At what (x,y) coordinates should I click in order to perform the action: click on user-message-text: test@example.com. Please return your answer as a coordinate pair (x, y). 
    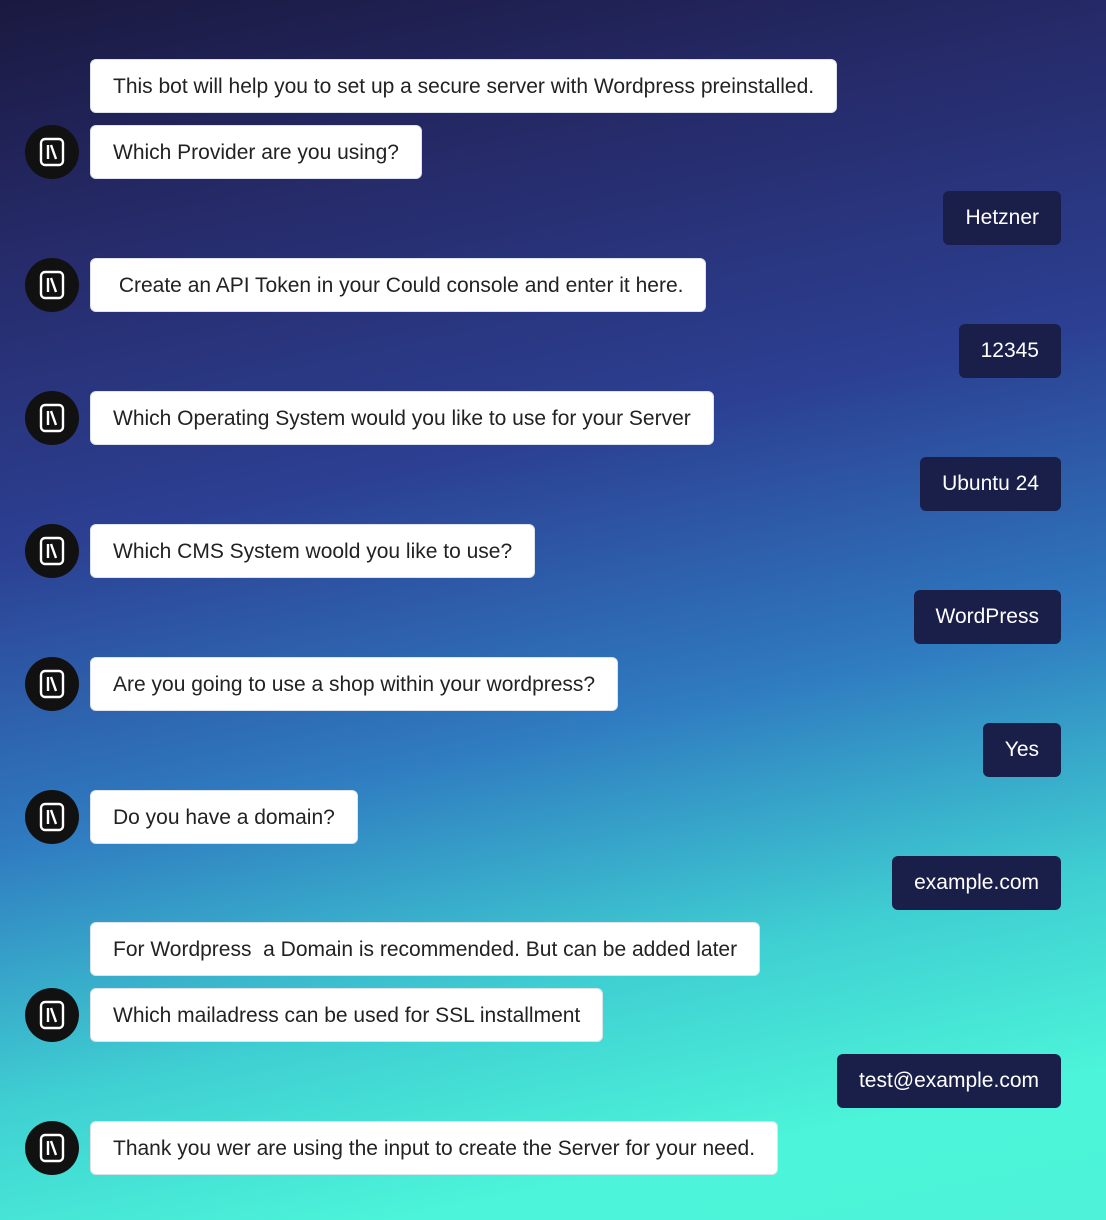
    Looking at the image, I should click on (948, 1081).